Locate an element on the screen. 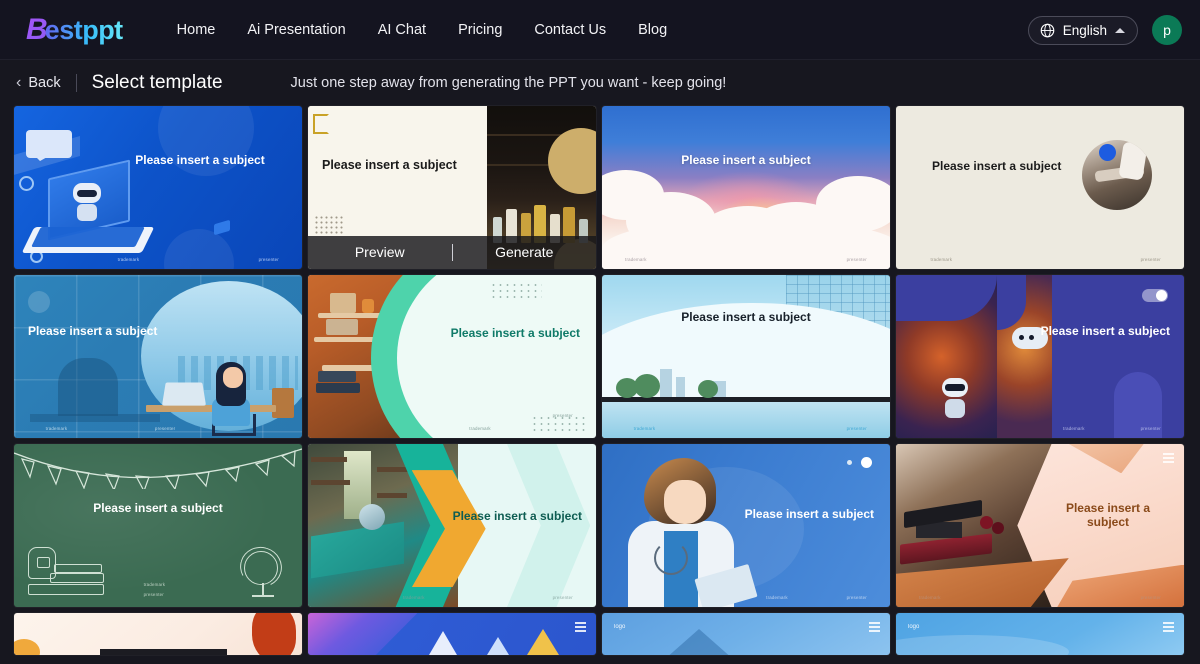  slide-presenter-10: presenter is located at coordinates (562, 597).